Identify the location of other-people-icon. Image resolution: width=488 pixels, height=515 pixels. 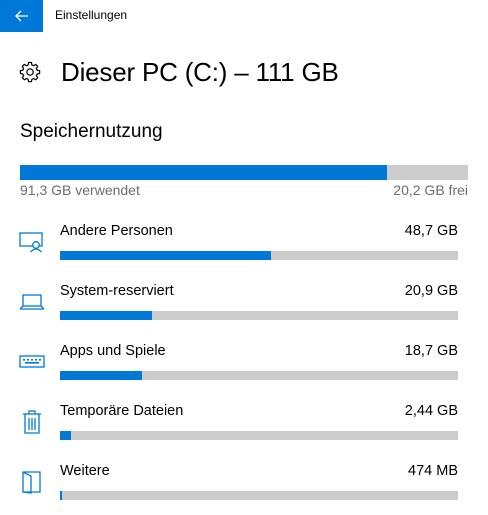
(32, 242).